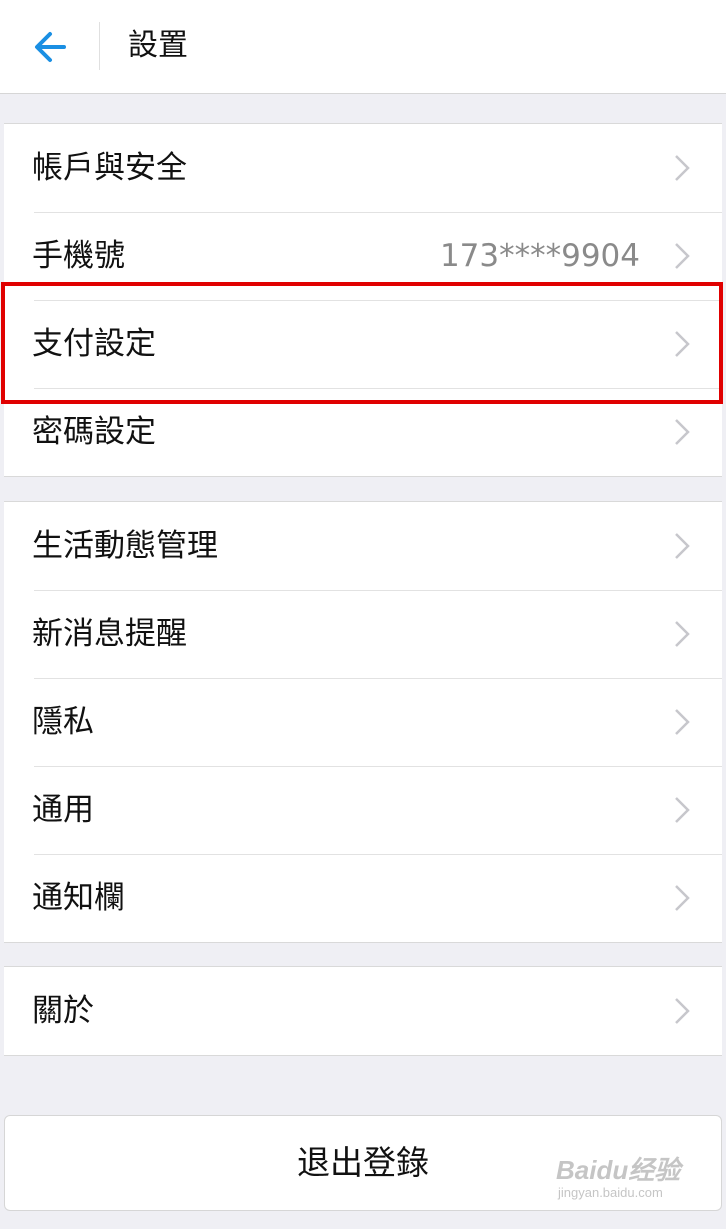  I want to click on phone-number-value: 173****9904, so click(539, 256).